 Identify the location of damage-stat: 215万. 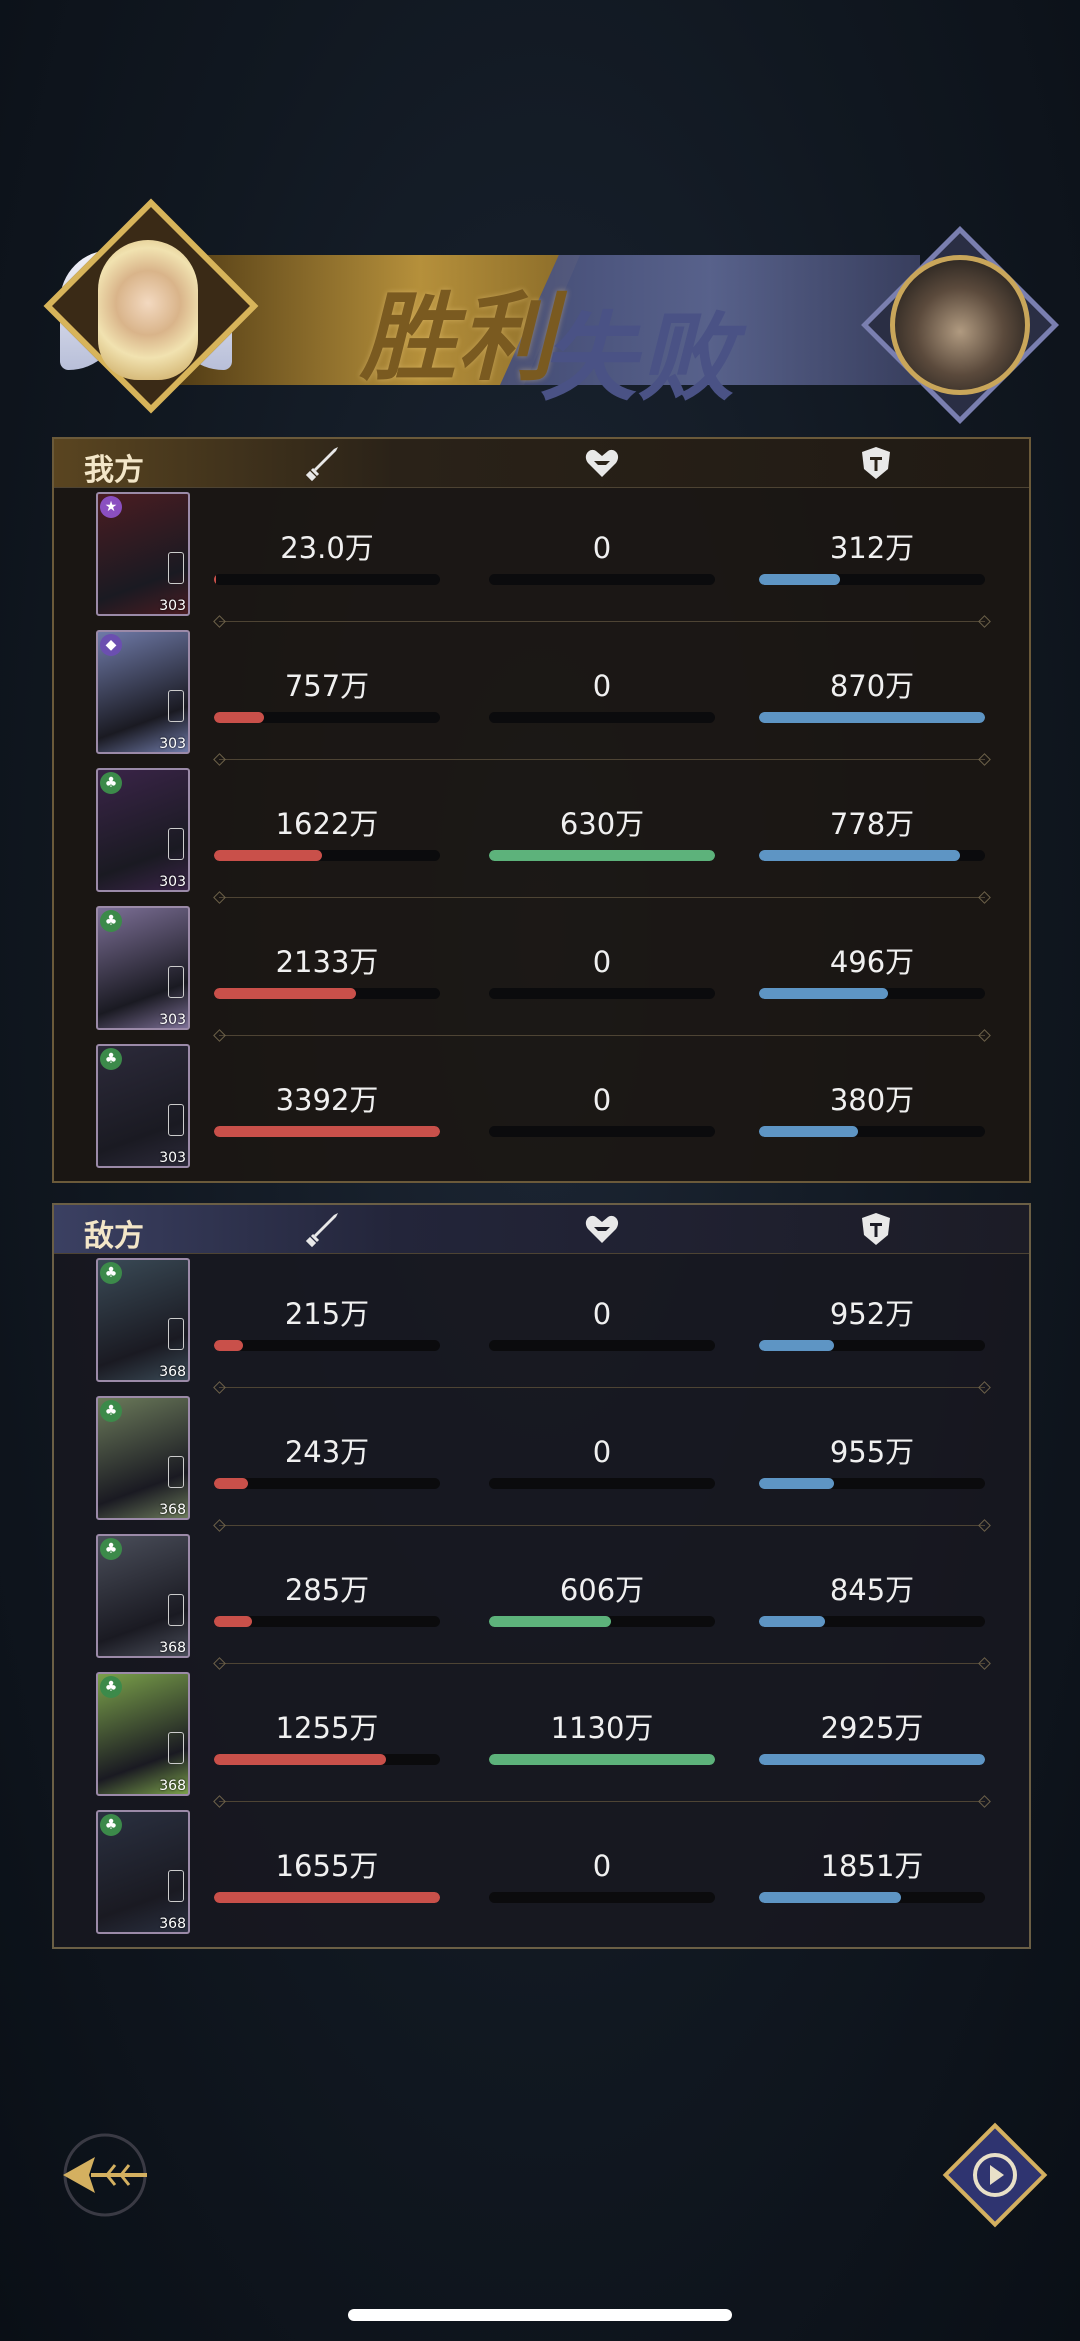
(327, 1323).